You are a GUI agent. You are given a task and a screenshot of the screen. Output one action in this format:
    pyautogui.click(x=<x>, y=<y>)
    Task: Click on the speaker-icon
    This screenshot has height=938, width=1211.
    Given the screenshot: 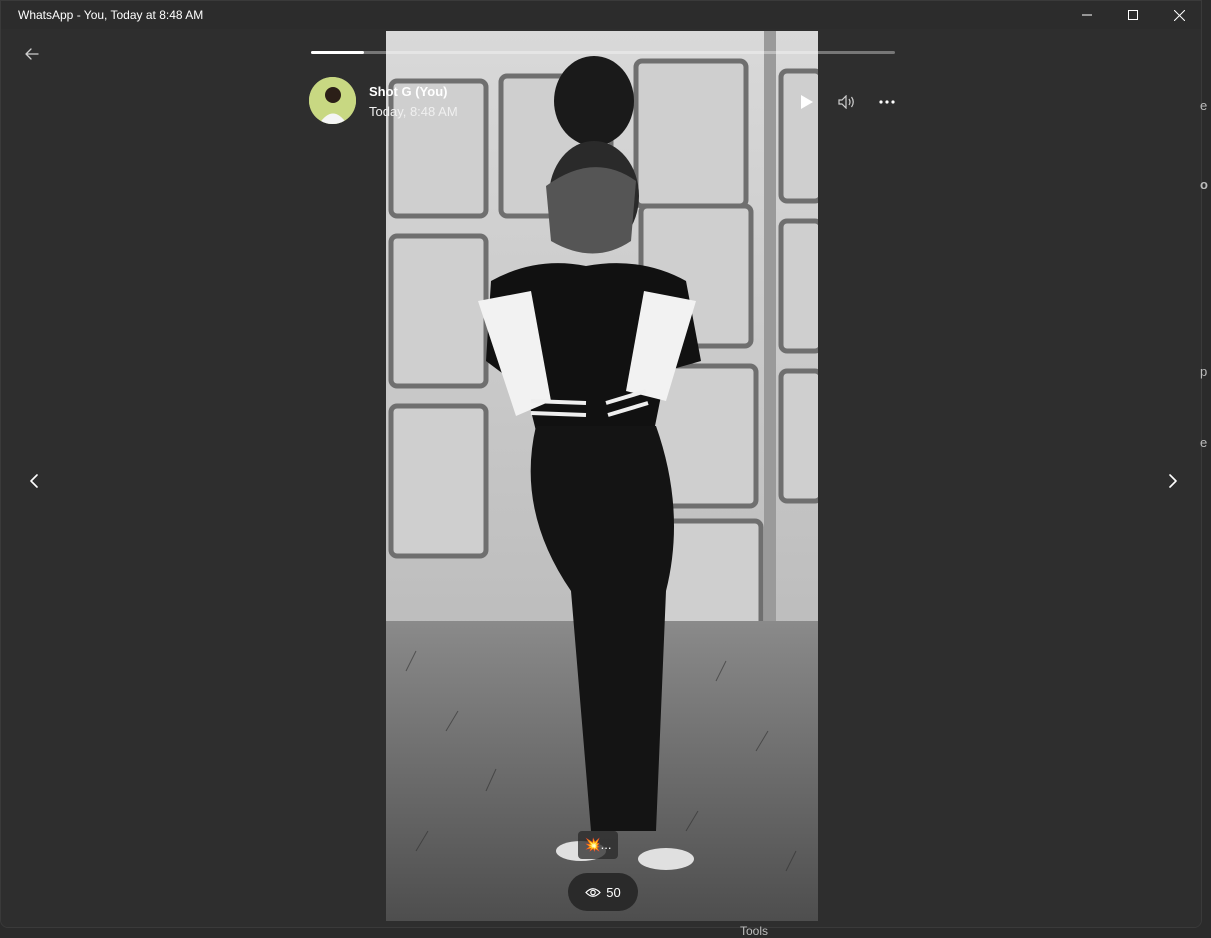 What is the action you would take?
    pyautogui.click(x=846, y=102)
    